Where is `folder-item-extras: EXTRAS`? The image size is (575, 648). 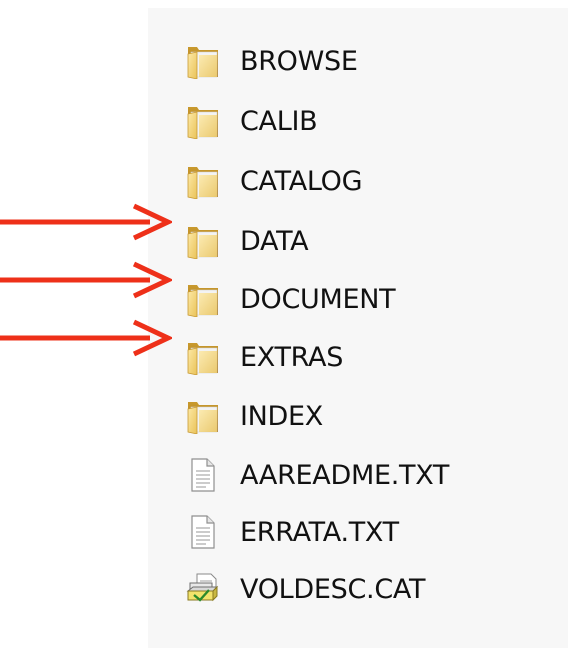 folder-item-extras: EXTRAS is located at coordinates (263, 357).